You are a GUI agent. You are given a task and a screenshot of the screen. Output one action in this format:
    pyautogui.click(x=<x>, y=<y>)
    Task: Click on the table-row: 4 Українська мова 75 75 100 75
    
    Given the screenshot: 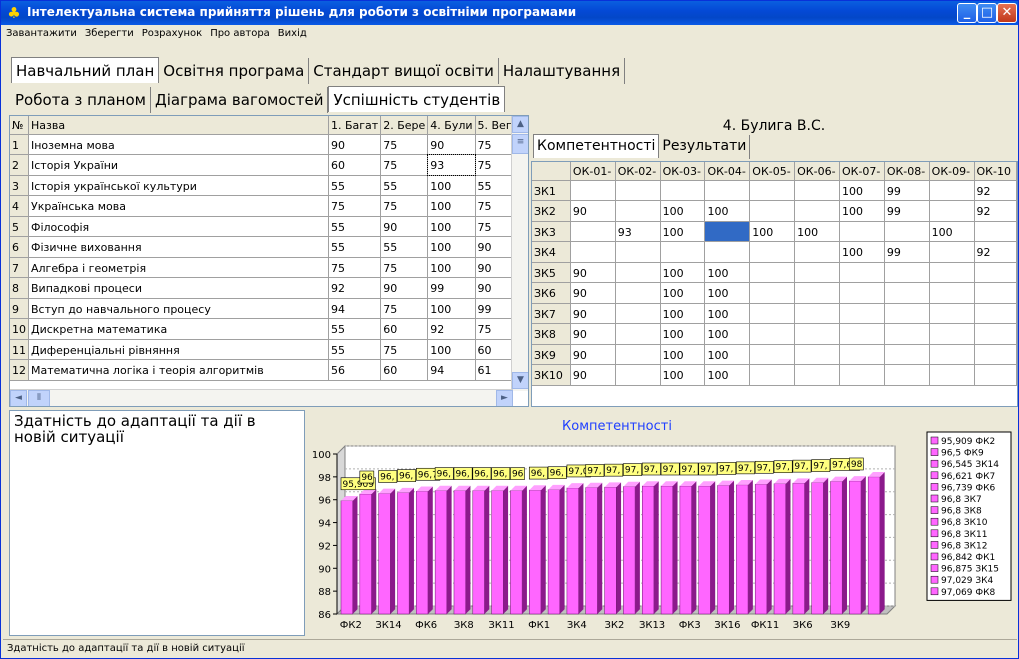 What is the action you would take?
    pyautogui.click(x=267, y=206)
    